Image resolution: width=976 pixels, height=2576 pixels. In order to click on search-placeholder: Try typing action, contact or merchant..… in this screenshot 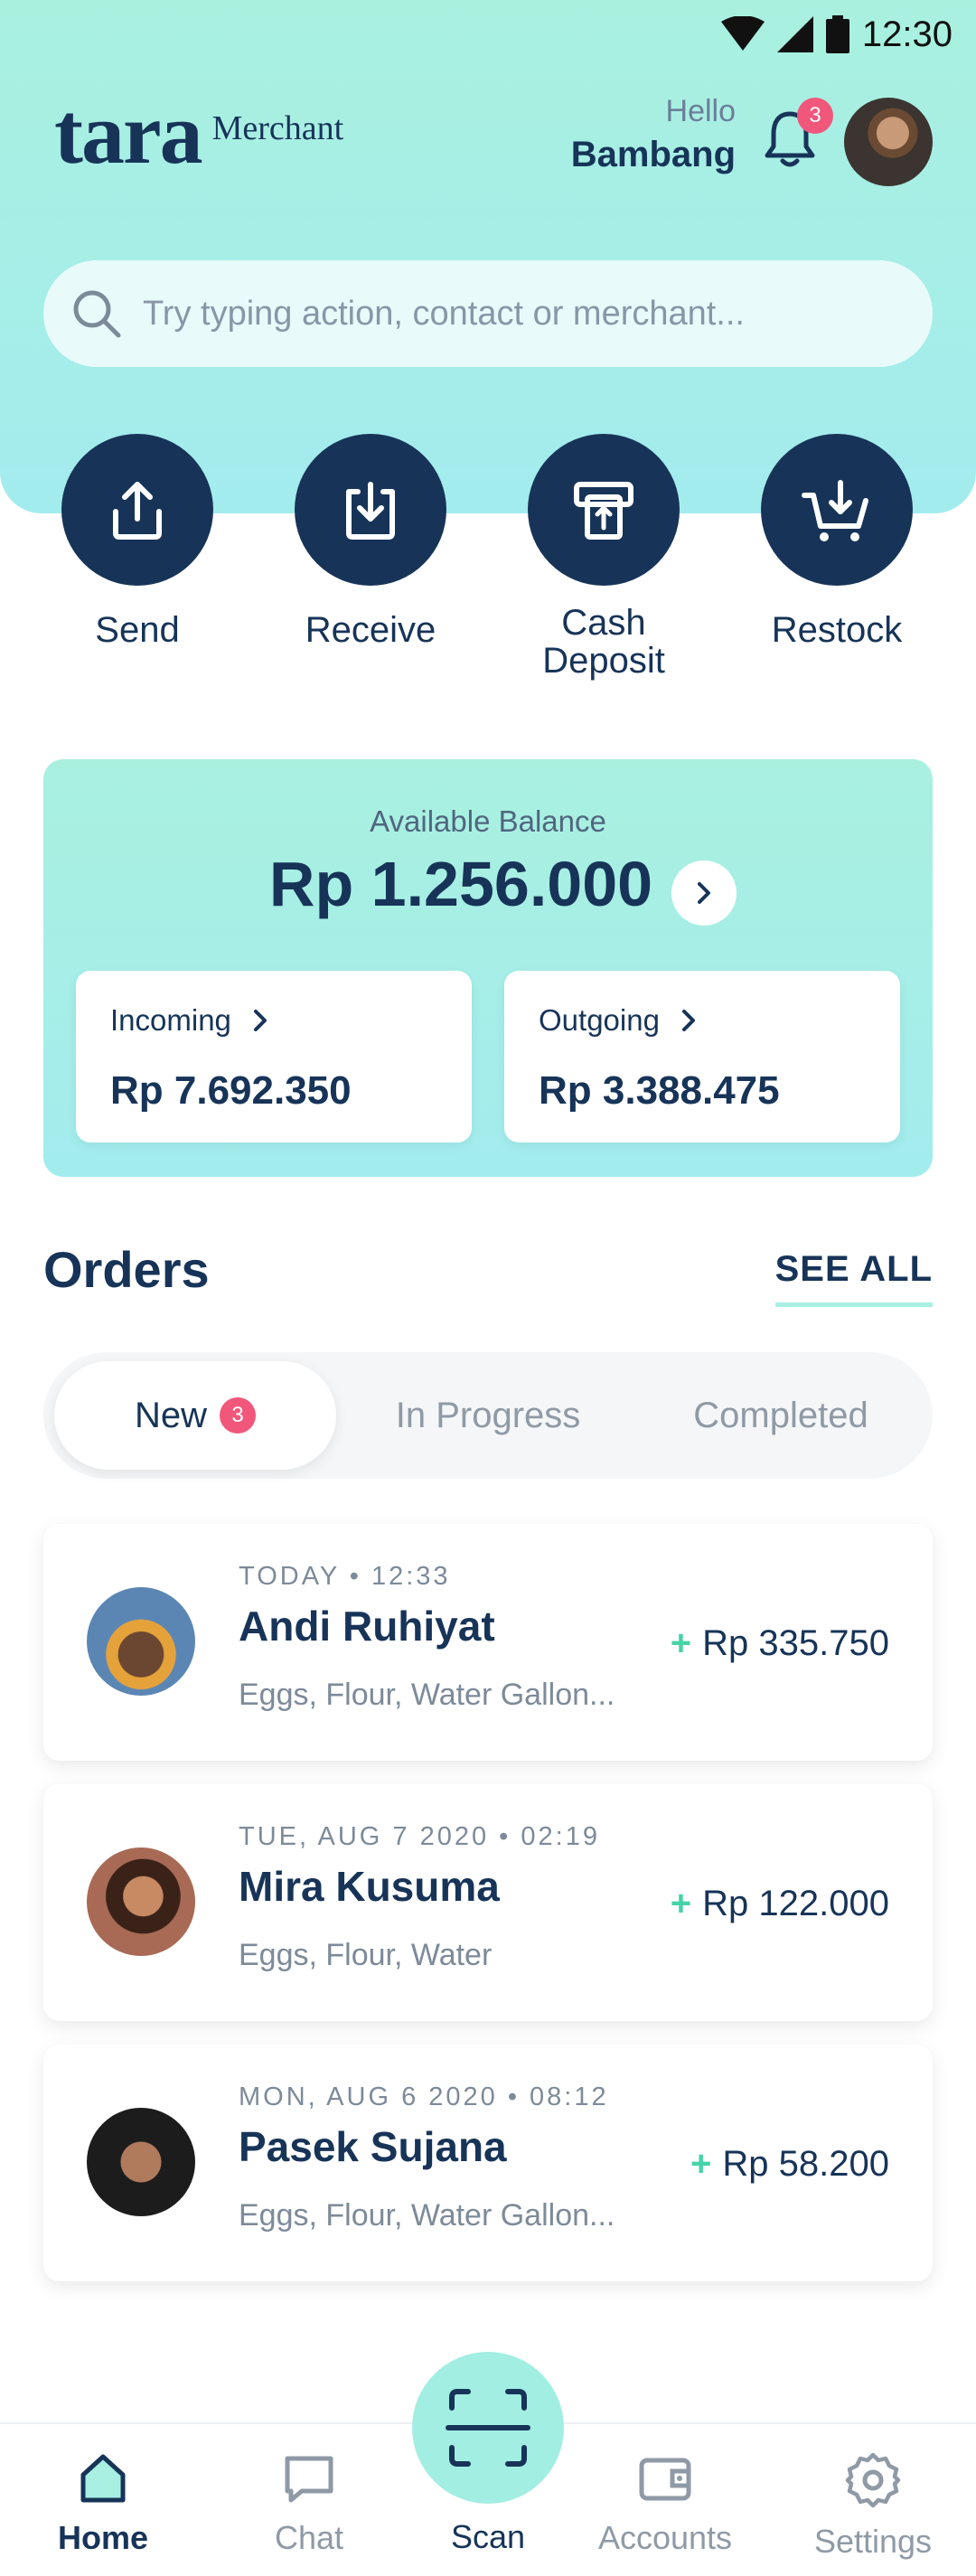, I will do `click(444, 314)`.